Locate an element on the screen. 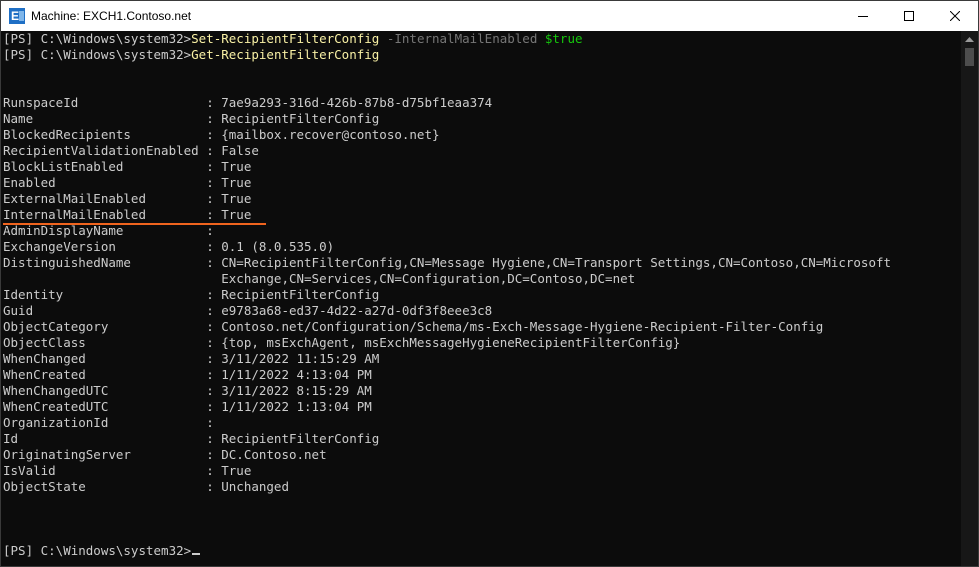  property-name: ObjectState is located at coordinates (105, 486).